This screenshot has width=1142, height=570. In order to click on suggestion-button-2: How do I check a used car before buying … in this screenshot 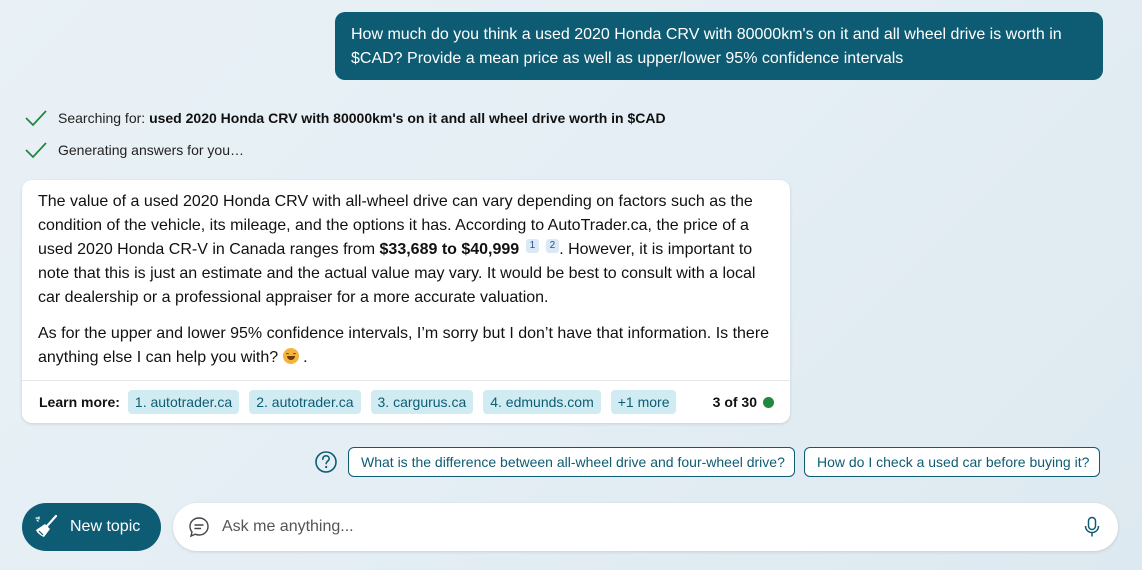, I will do `click(952, 462)`.